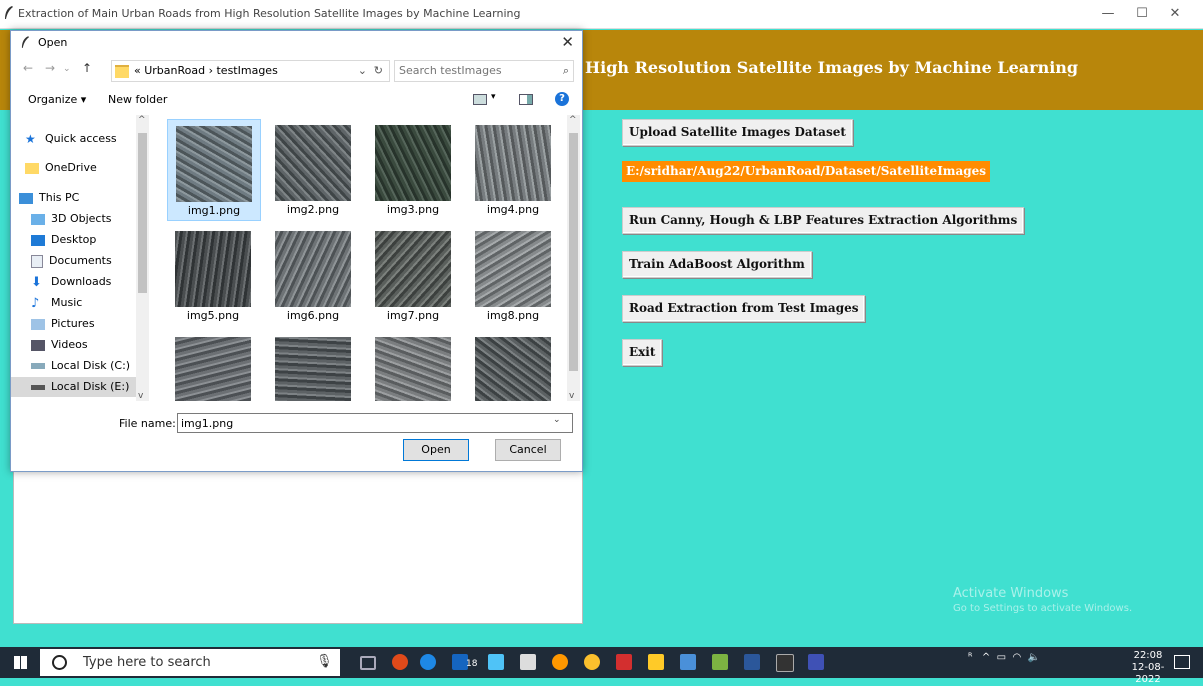  What do you see at coordinates (59, 345) in the screenshot?
I see `nav-item-videos: Videos` at bounding box center [59, 345].